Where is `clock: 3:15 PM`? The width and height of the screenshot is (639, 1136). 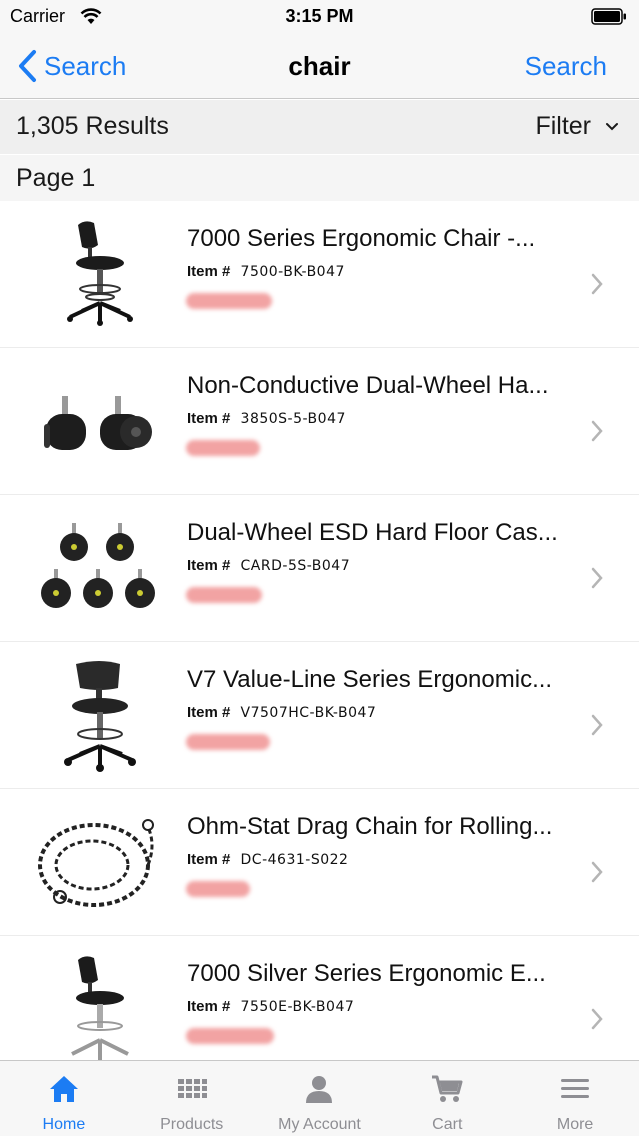
clock: 3:15 PM is located at coordinates (319, 16).